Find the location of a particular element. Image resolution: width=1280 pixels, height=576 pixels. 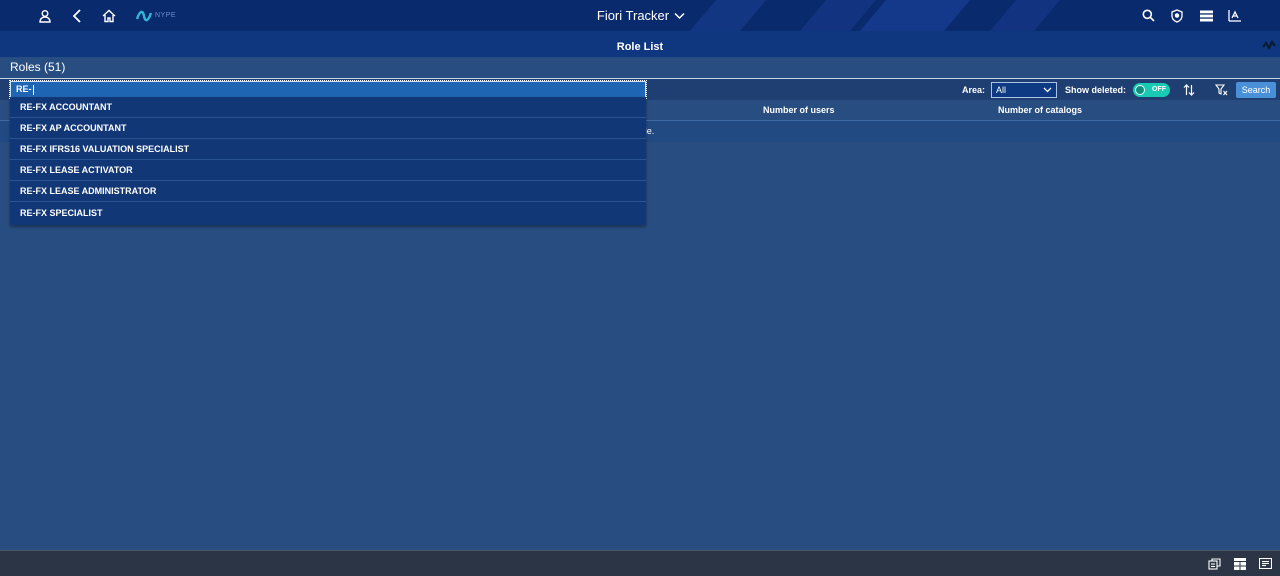

show-deleted-toggle: OFF is located at coordinates (1151, 89).